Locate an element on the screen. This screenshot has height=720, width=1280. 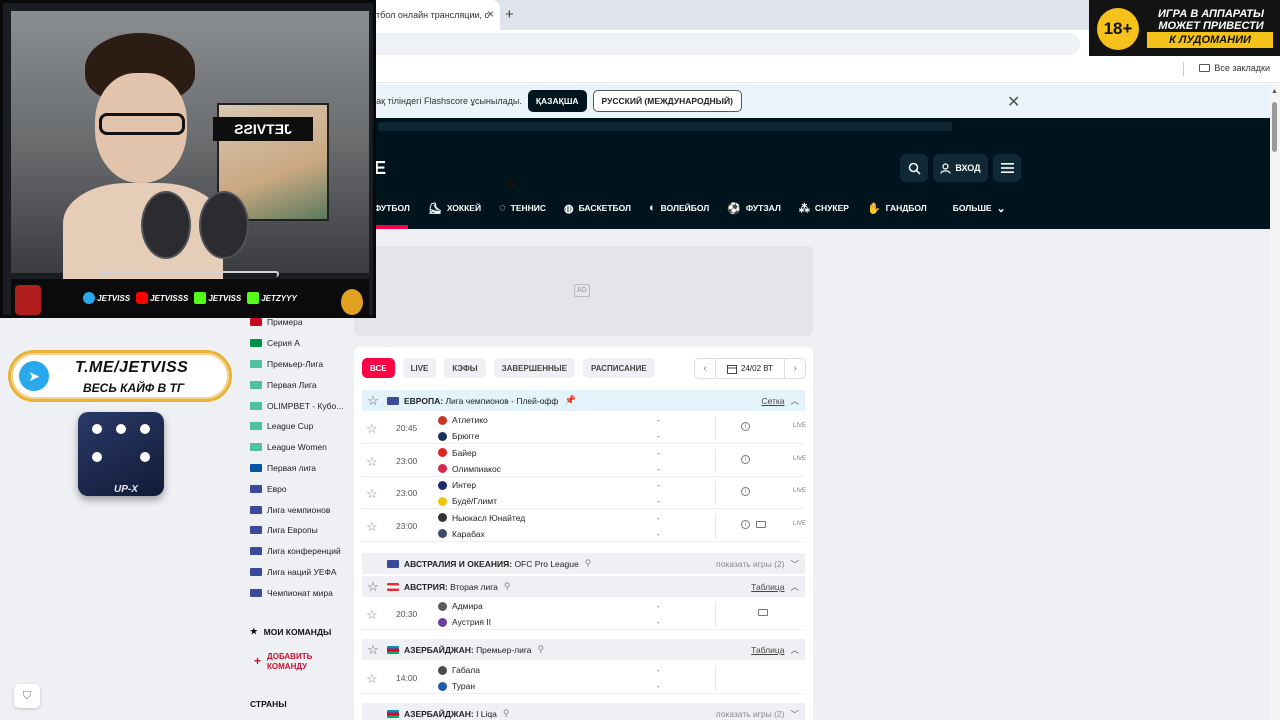
league-nav-label: League Women is located at coordinates (297, 447).